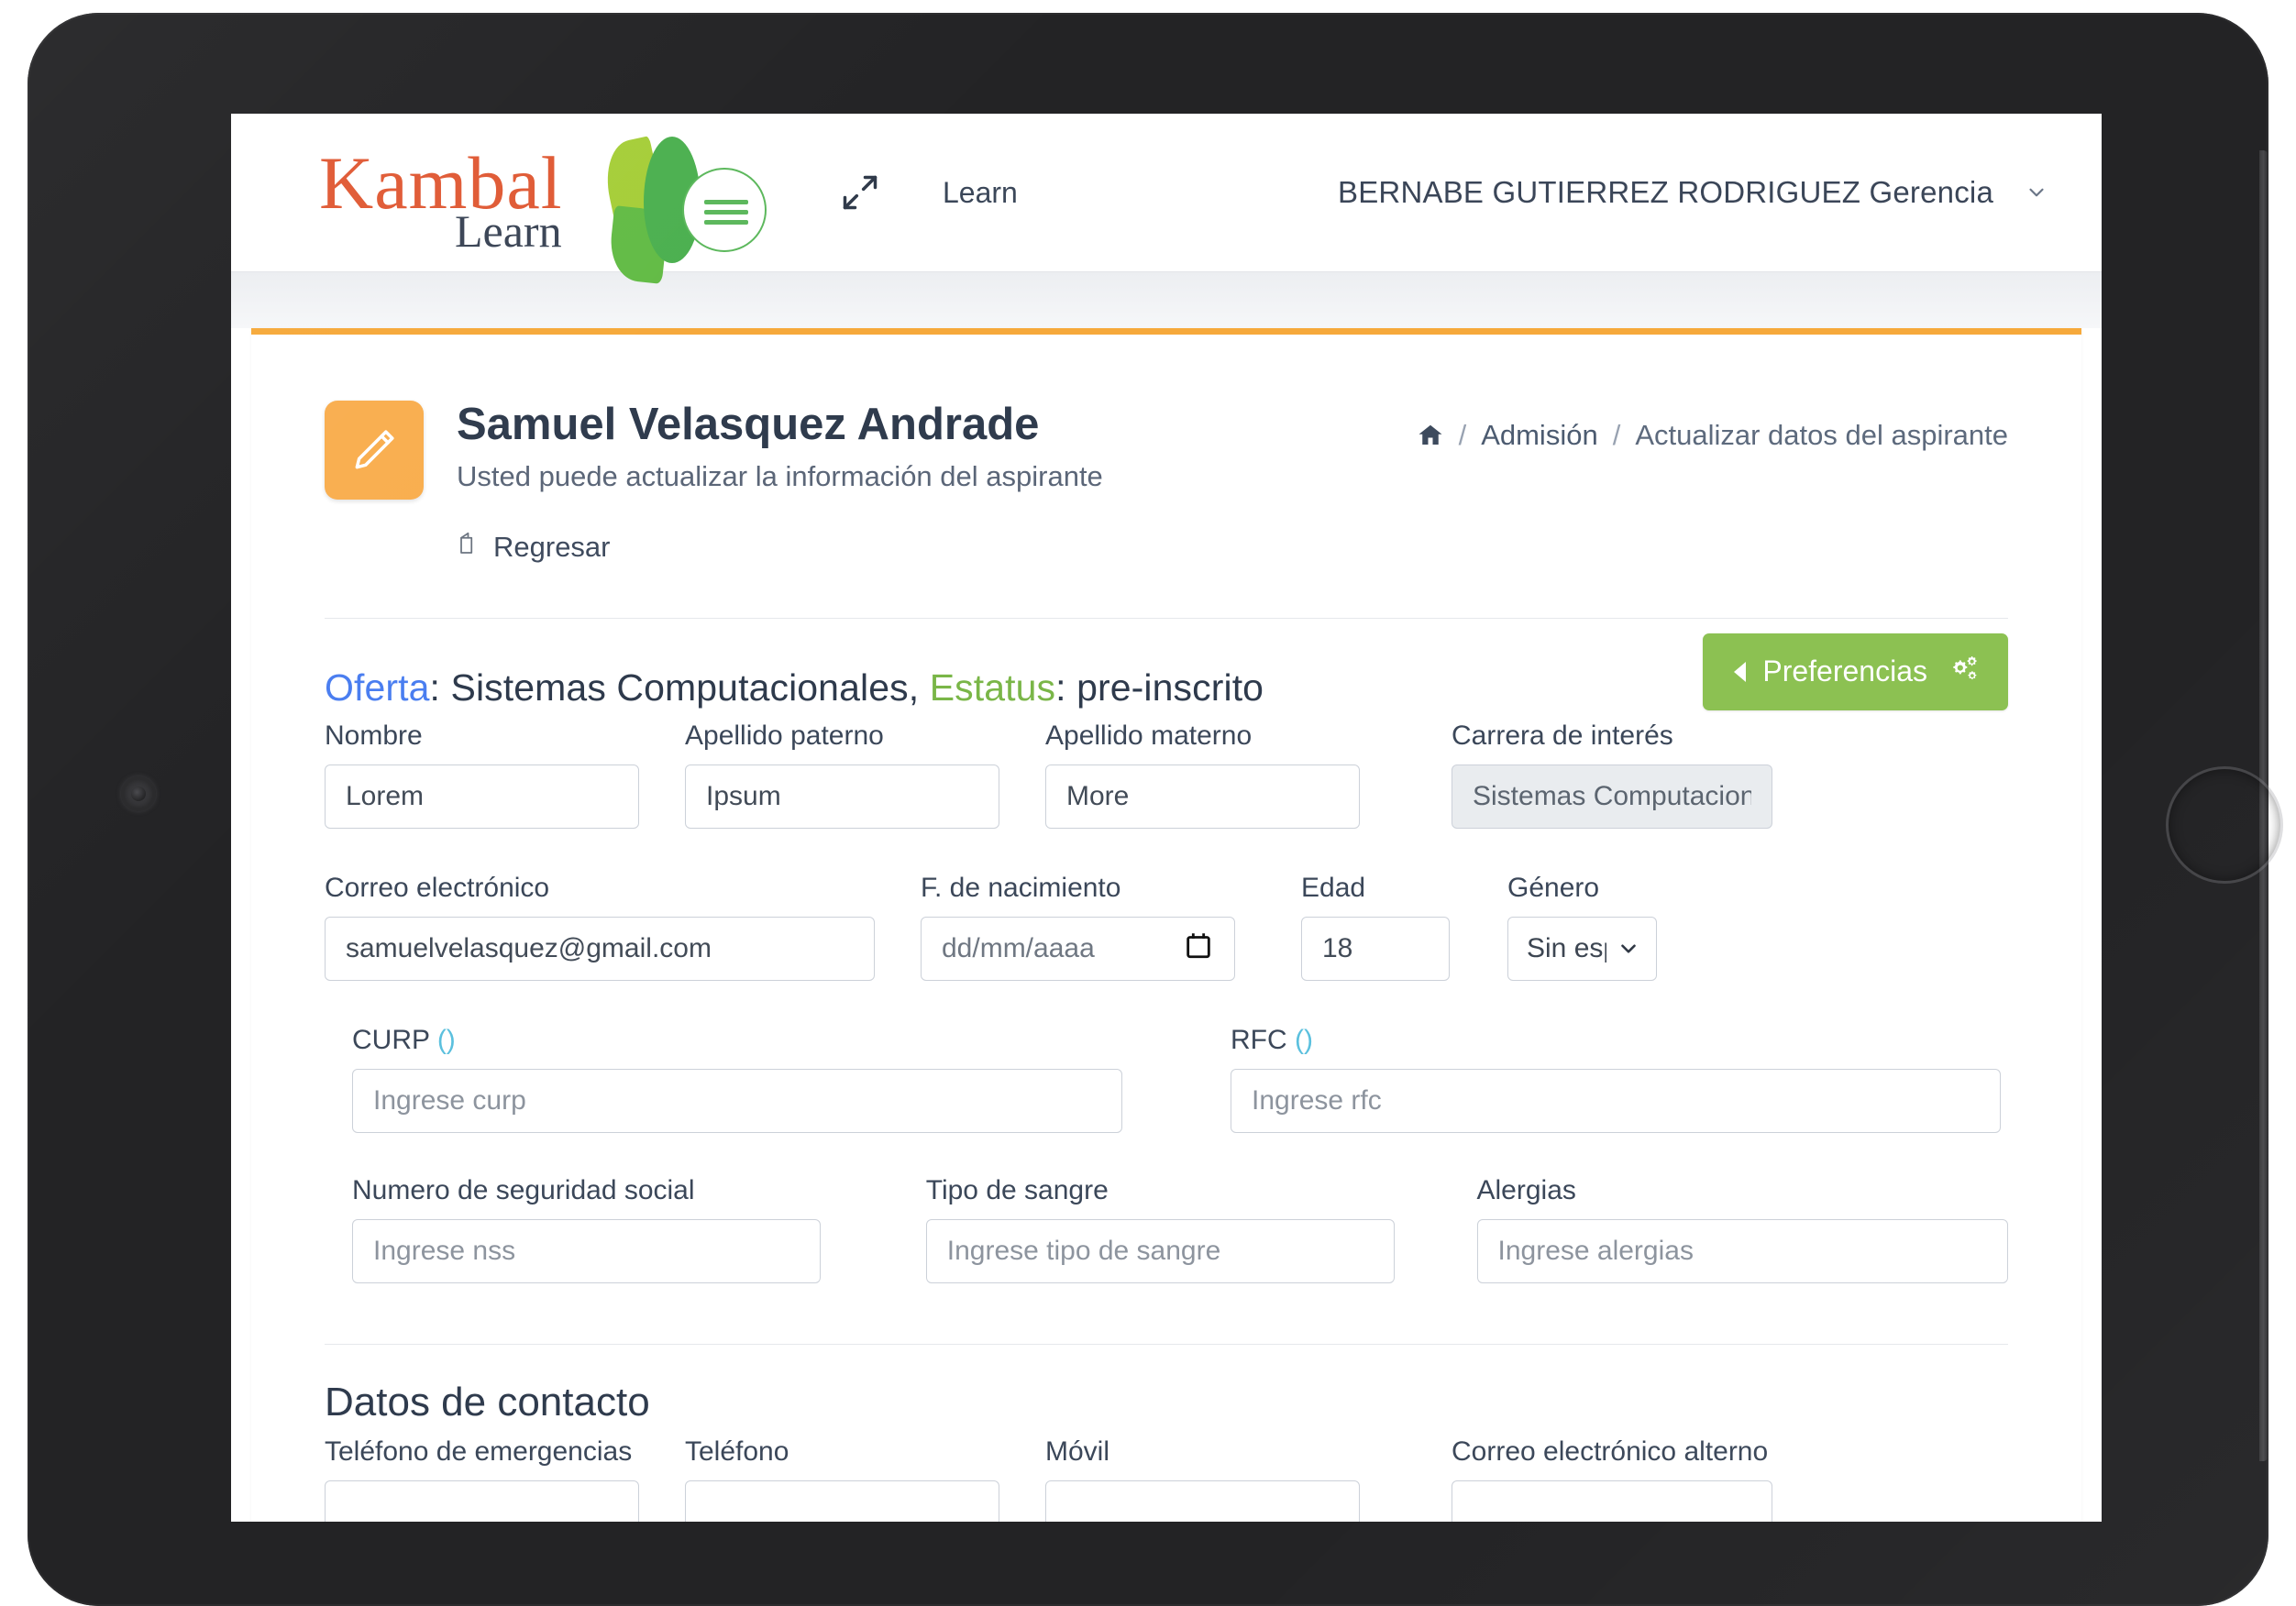 This screenshot has height=1606, width=2296. Describe the element at coordinates (842, 1501) in the screenshot. I see `telefono-input` at that location.